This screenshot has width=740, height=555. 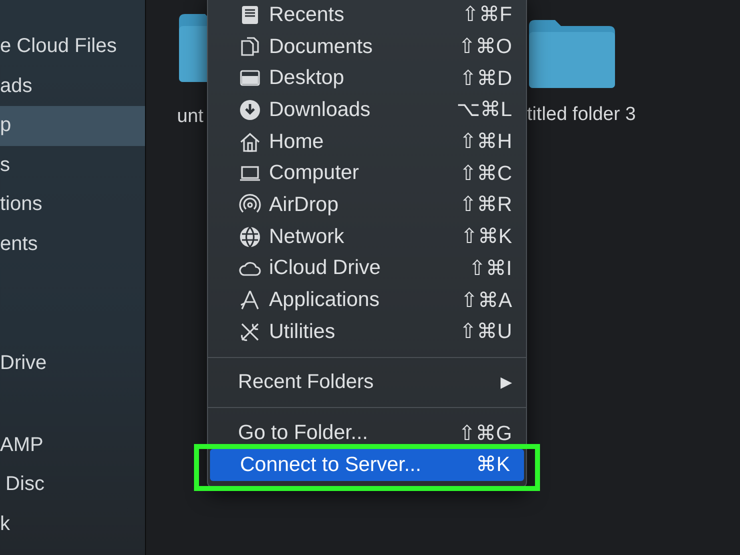 What do you see at coordinates (367, 78) in the screenshot?
I see `menu-item: Desktop ⇧⌘D` at bounding box center [367, 78].